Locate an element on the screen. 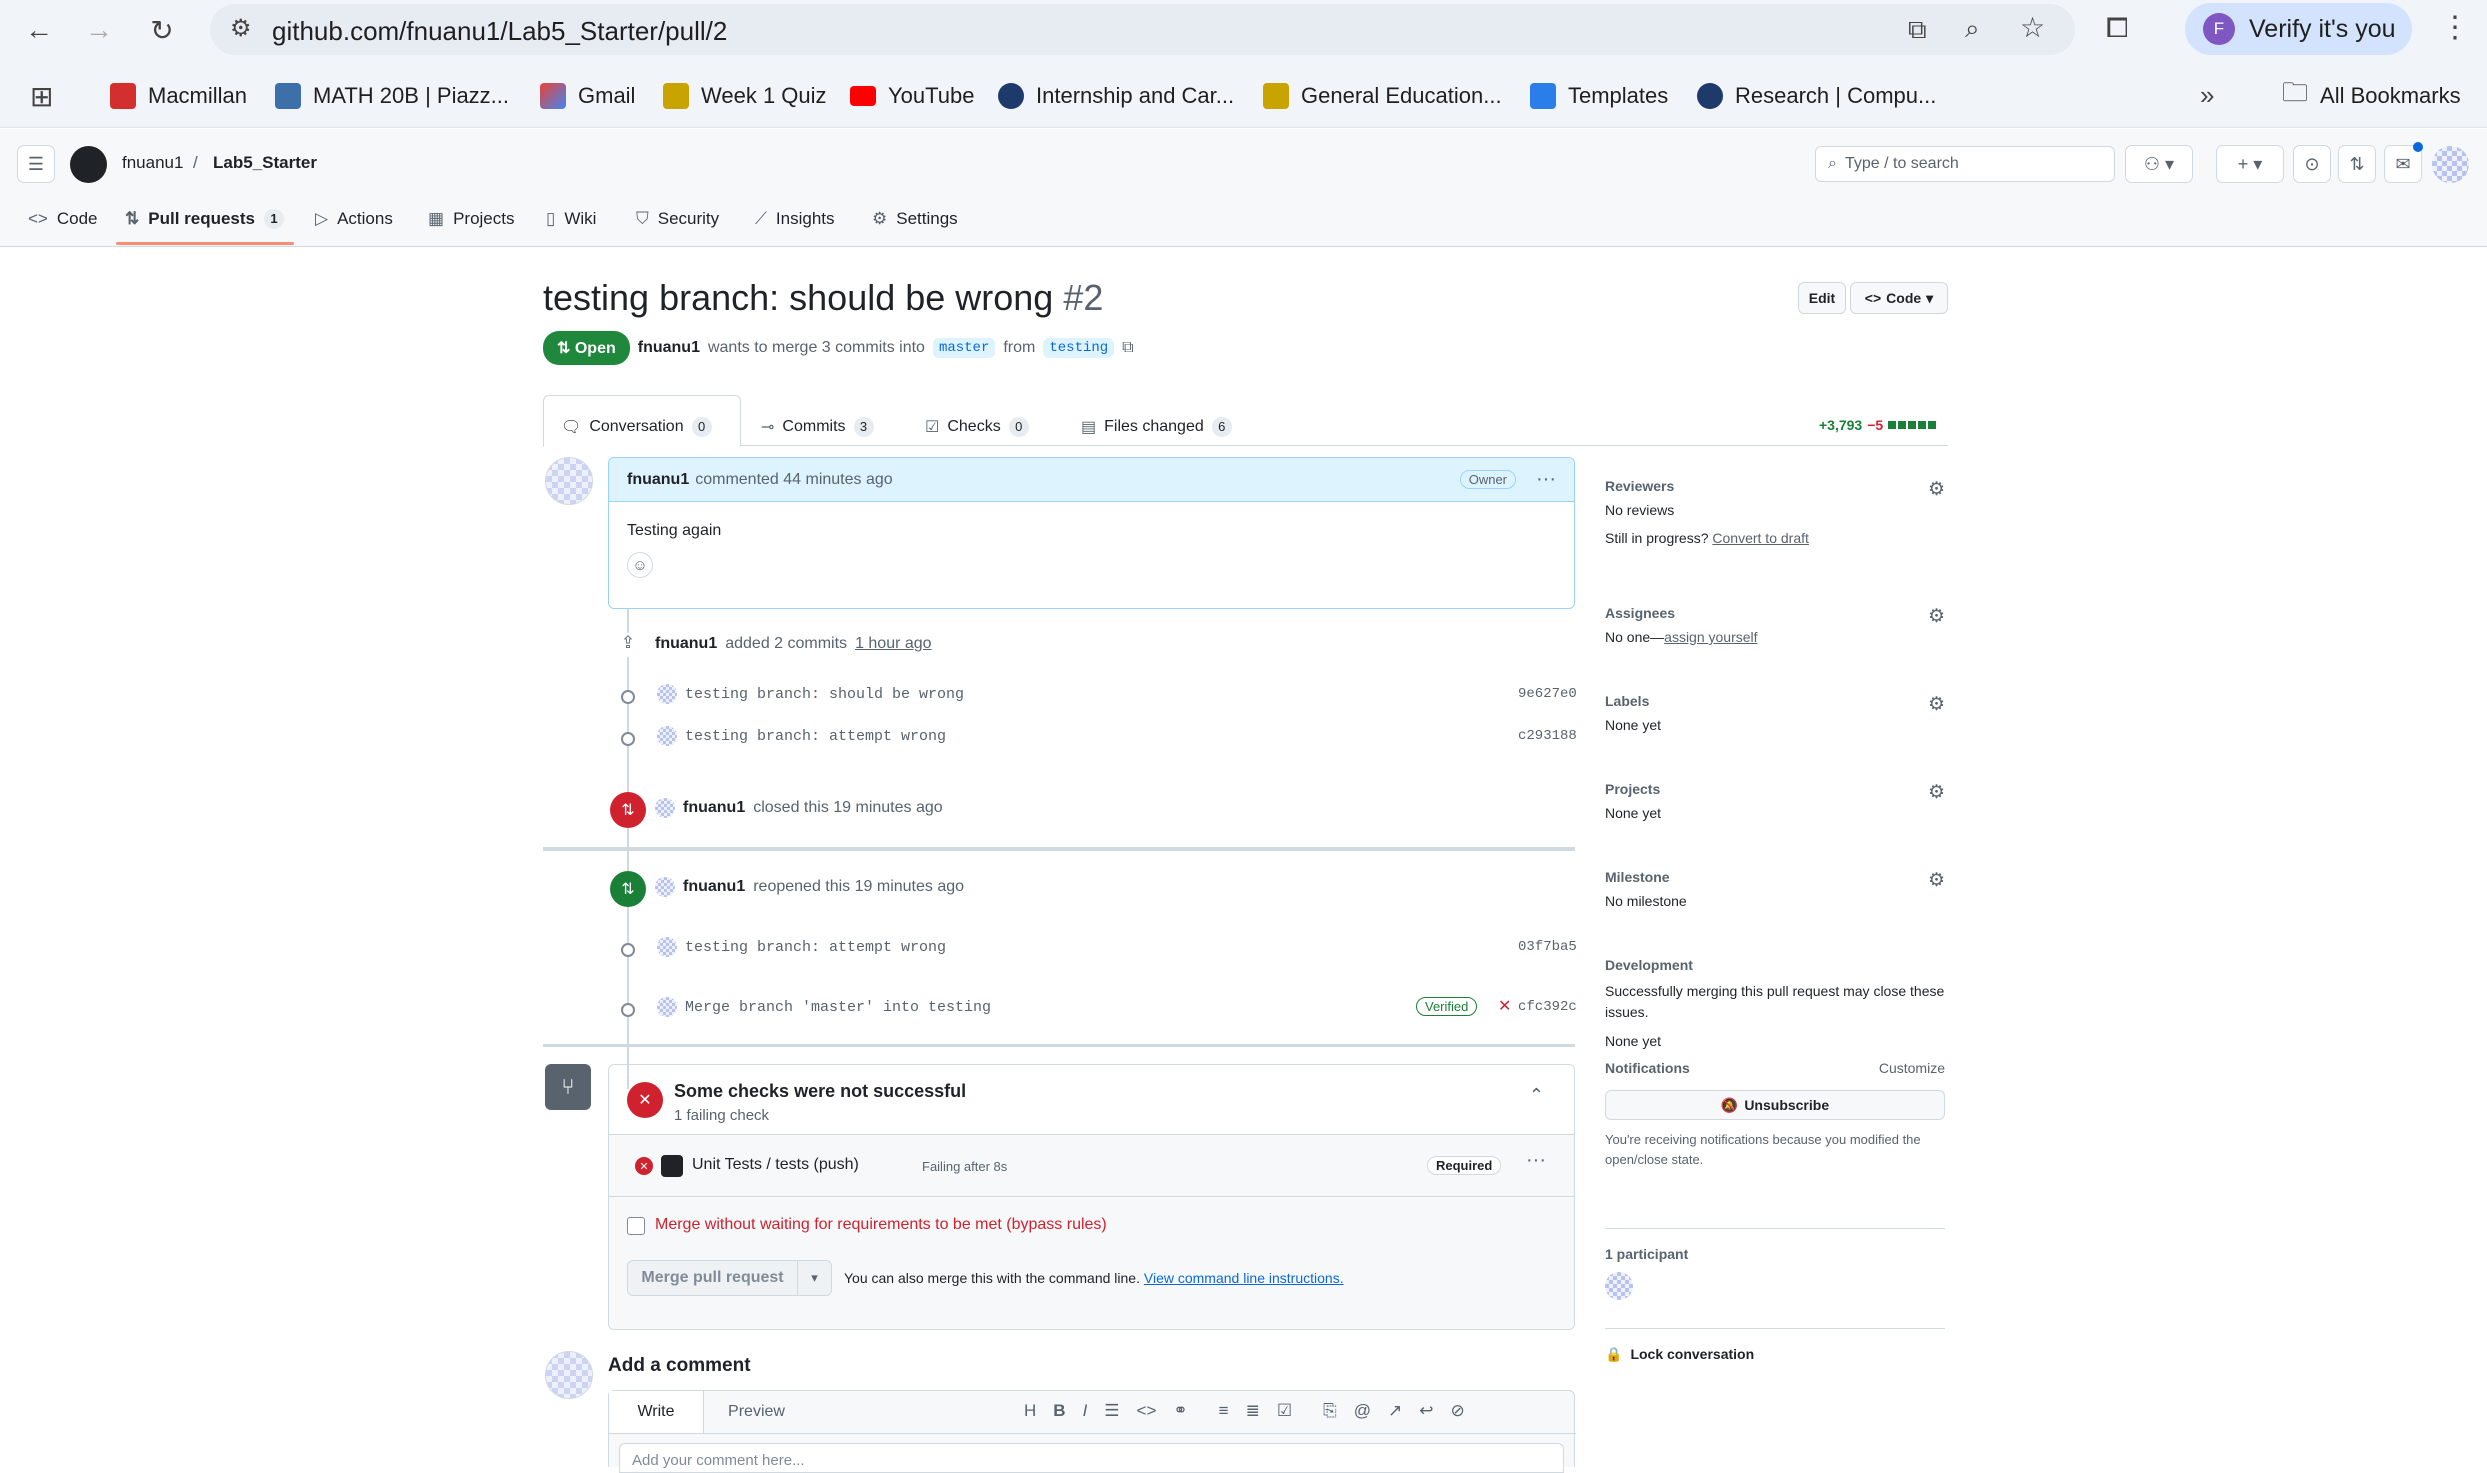  apps-grid-icon: ⊞ is located at coordinates (41, 96).